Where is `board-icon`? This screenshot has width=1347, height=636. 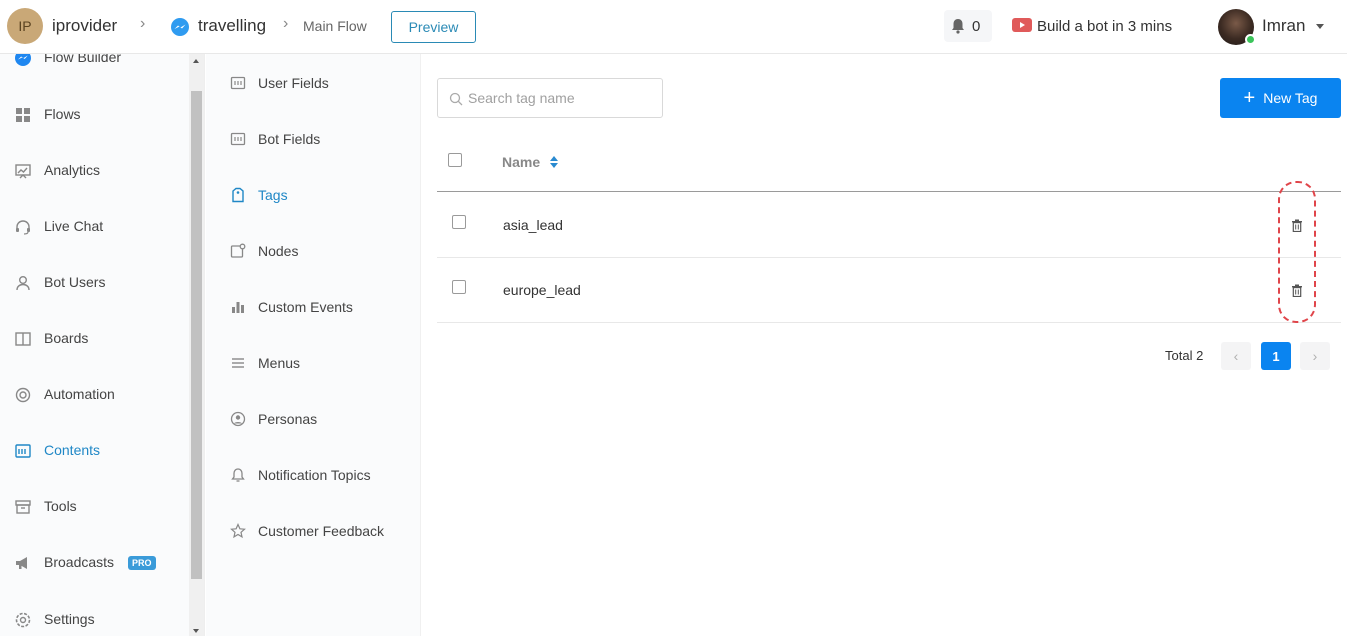 board-icon is located at coordinates (23, 339).